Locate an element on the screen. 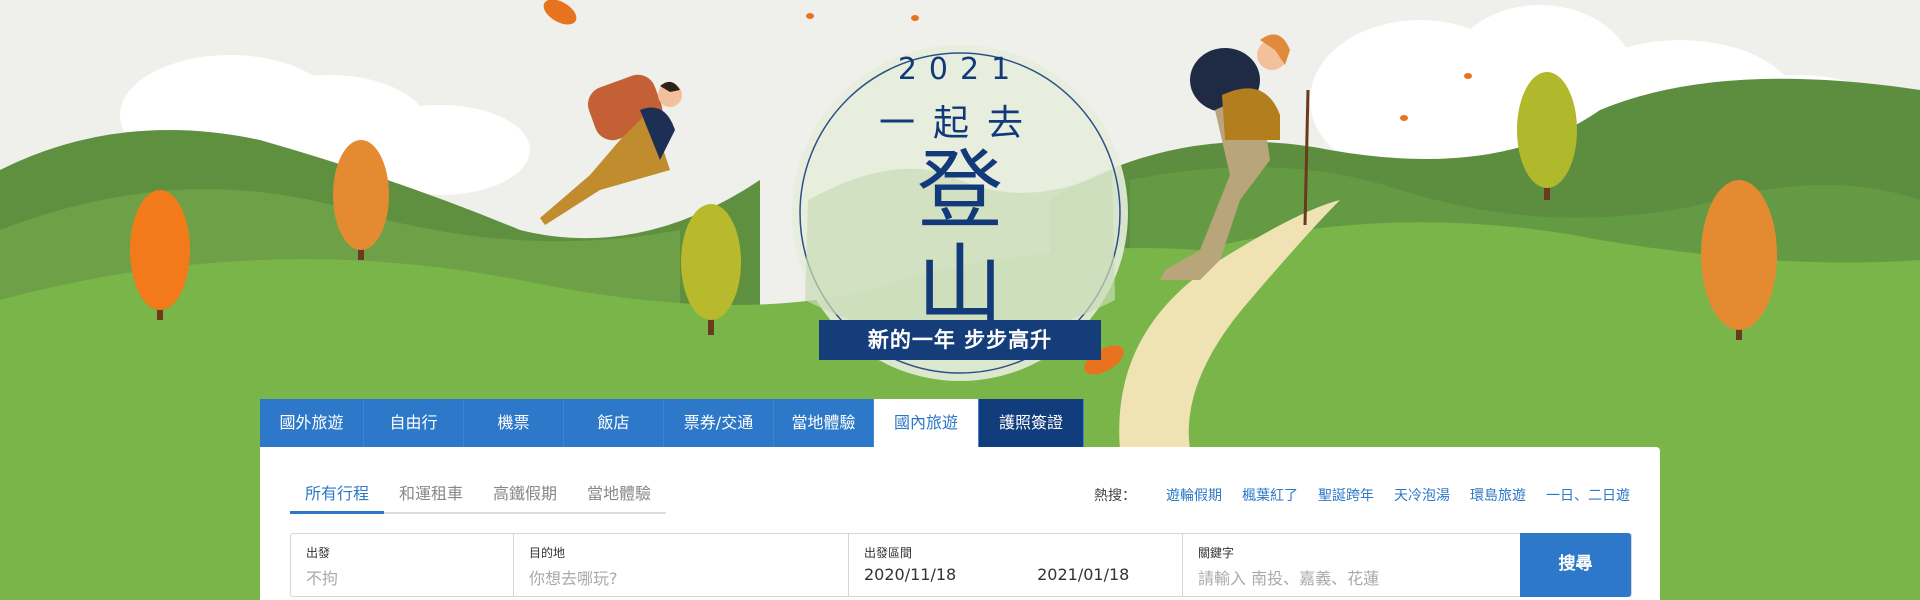 This screenshot has width=1920, height=600. depart-value: 不拘 is located at coordinates (322, 578).